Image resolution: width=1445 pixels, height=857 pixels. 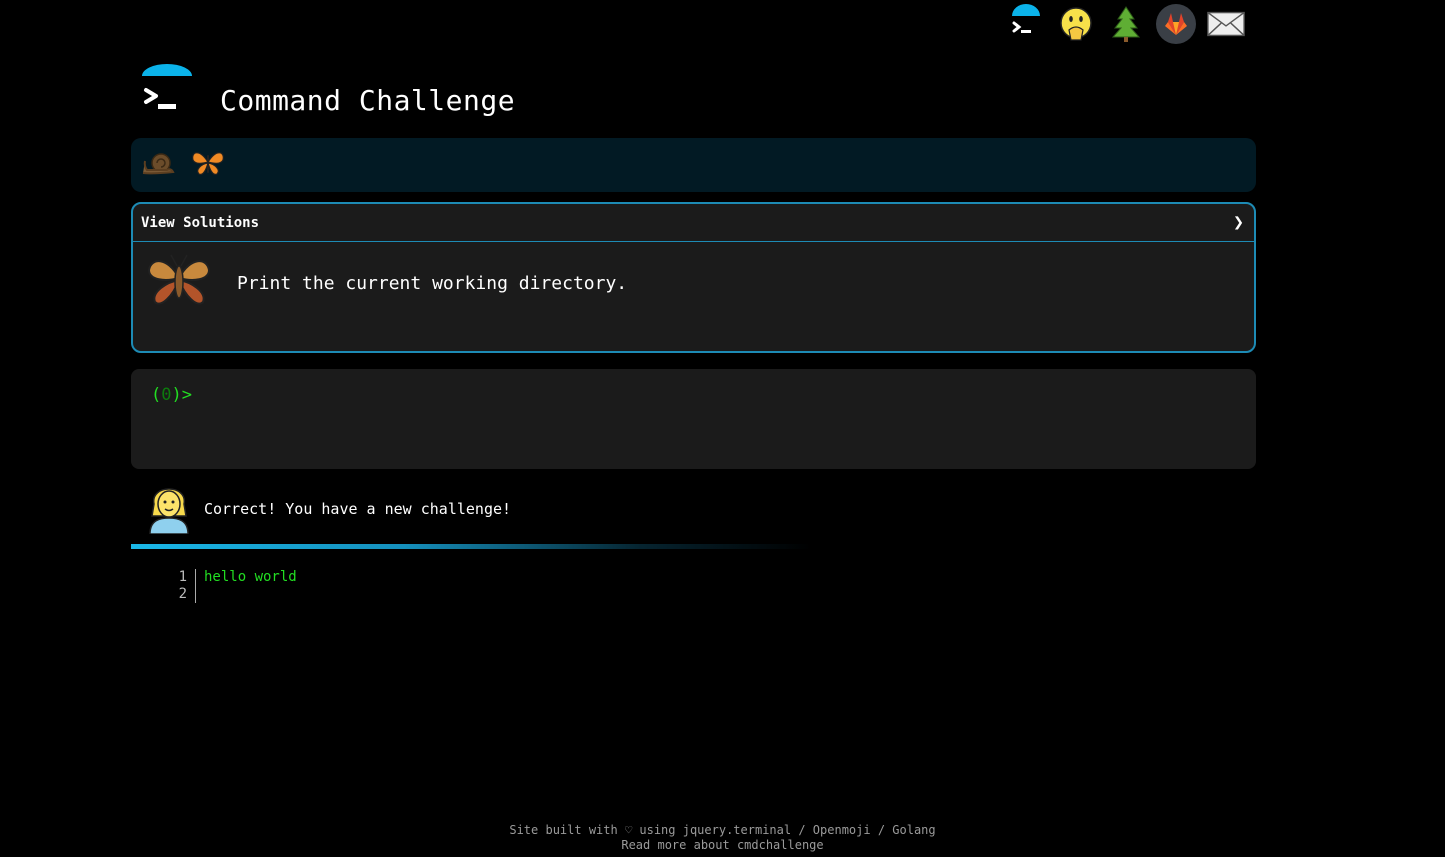 What do you see at coordinates (208, 165) in the screenshot?
I see `butterfly-icon` at bounding box center [208, 165].